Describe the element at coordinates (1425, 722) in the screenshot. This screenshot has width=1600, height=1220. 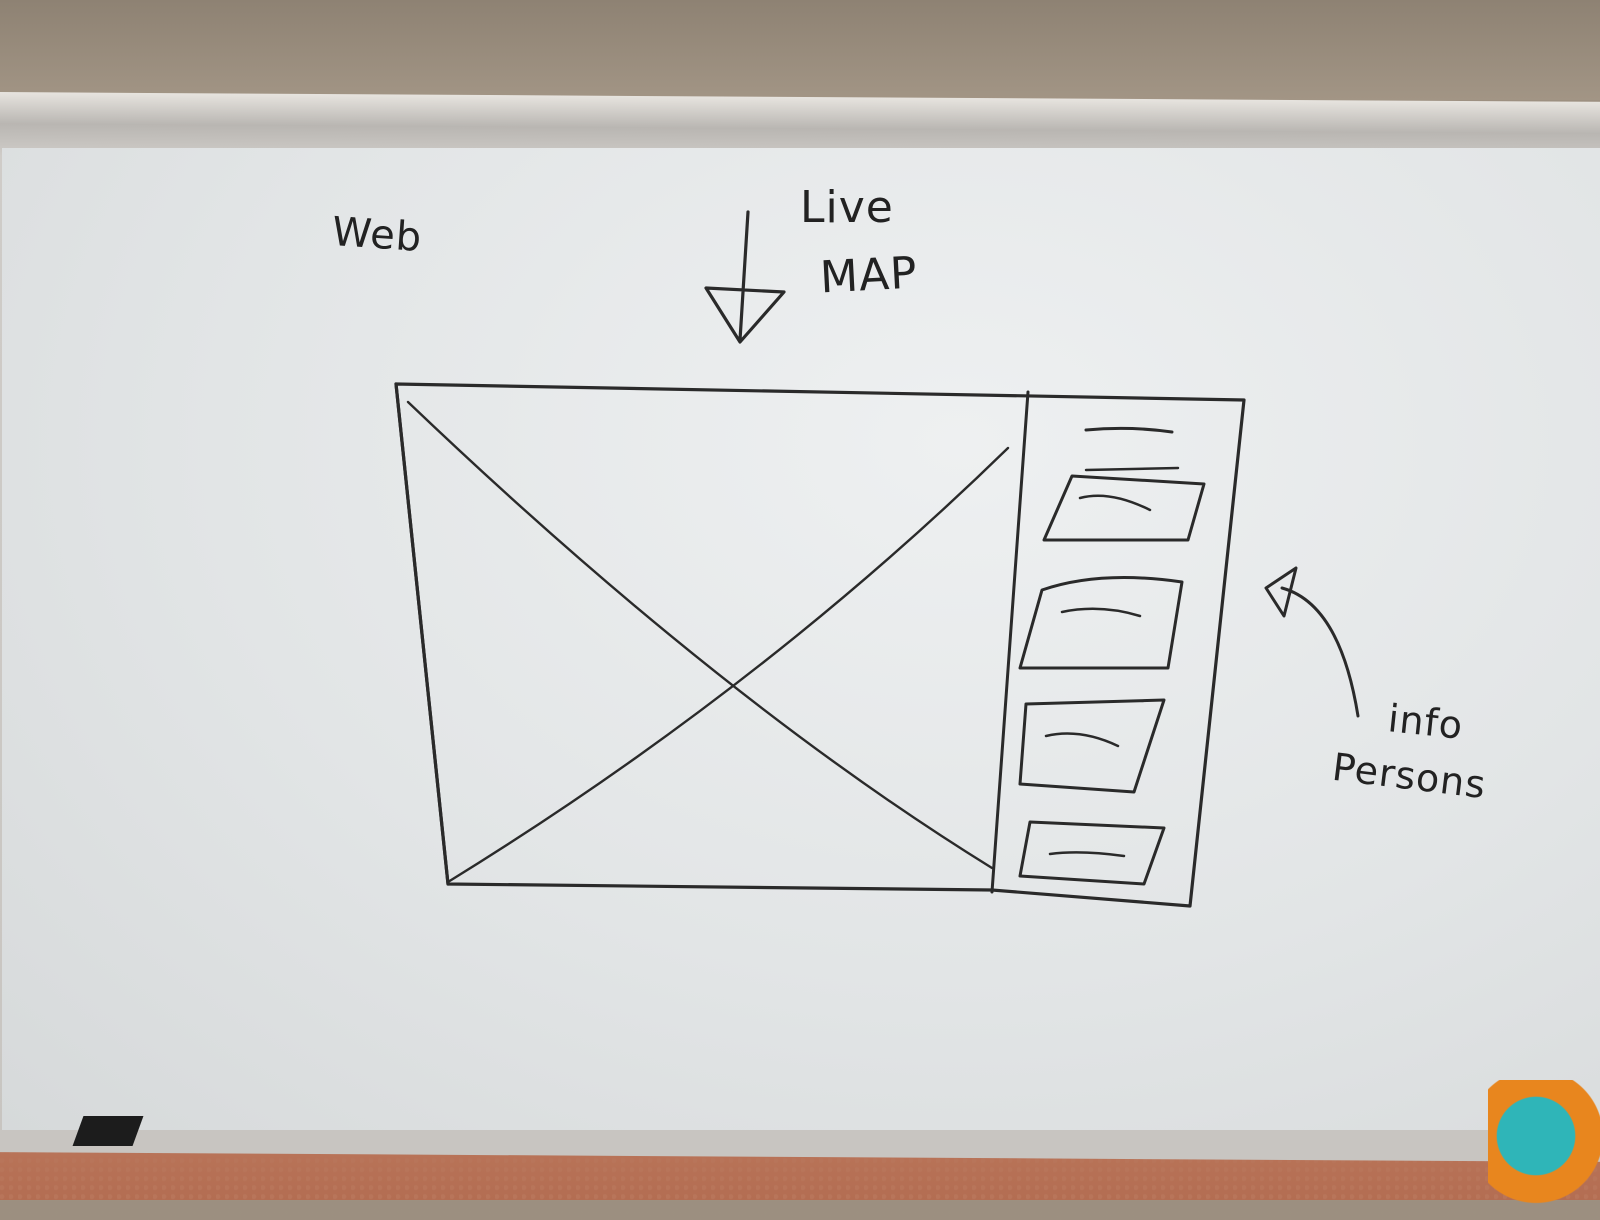
I see `label-info: info` at that location.